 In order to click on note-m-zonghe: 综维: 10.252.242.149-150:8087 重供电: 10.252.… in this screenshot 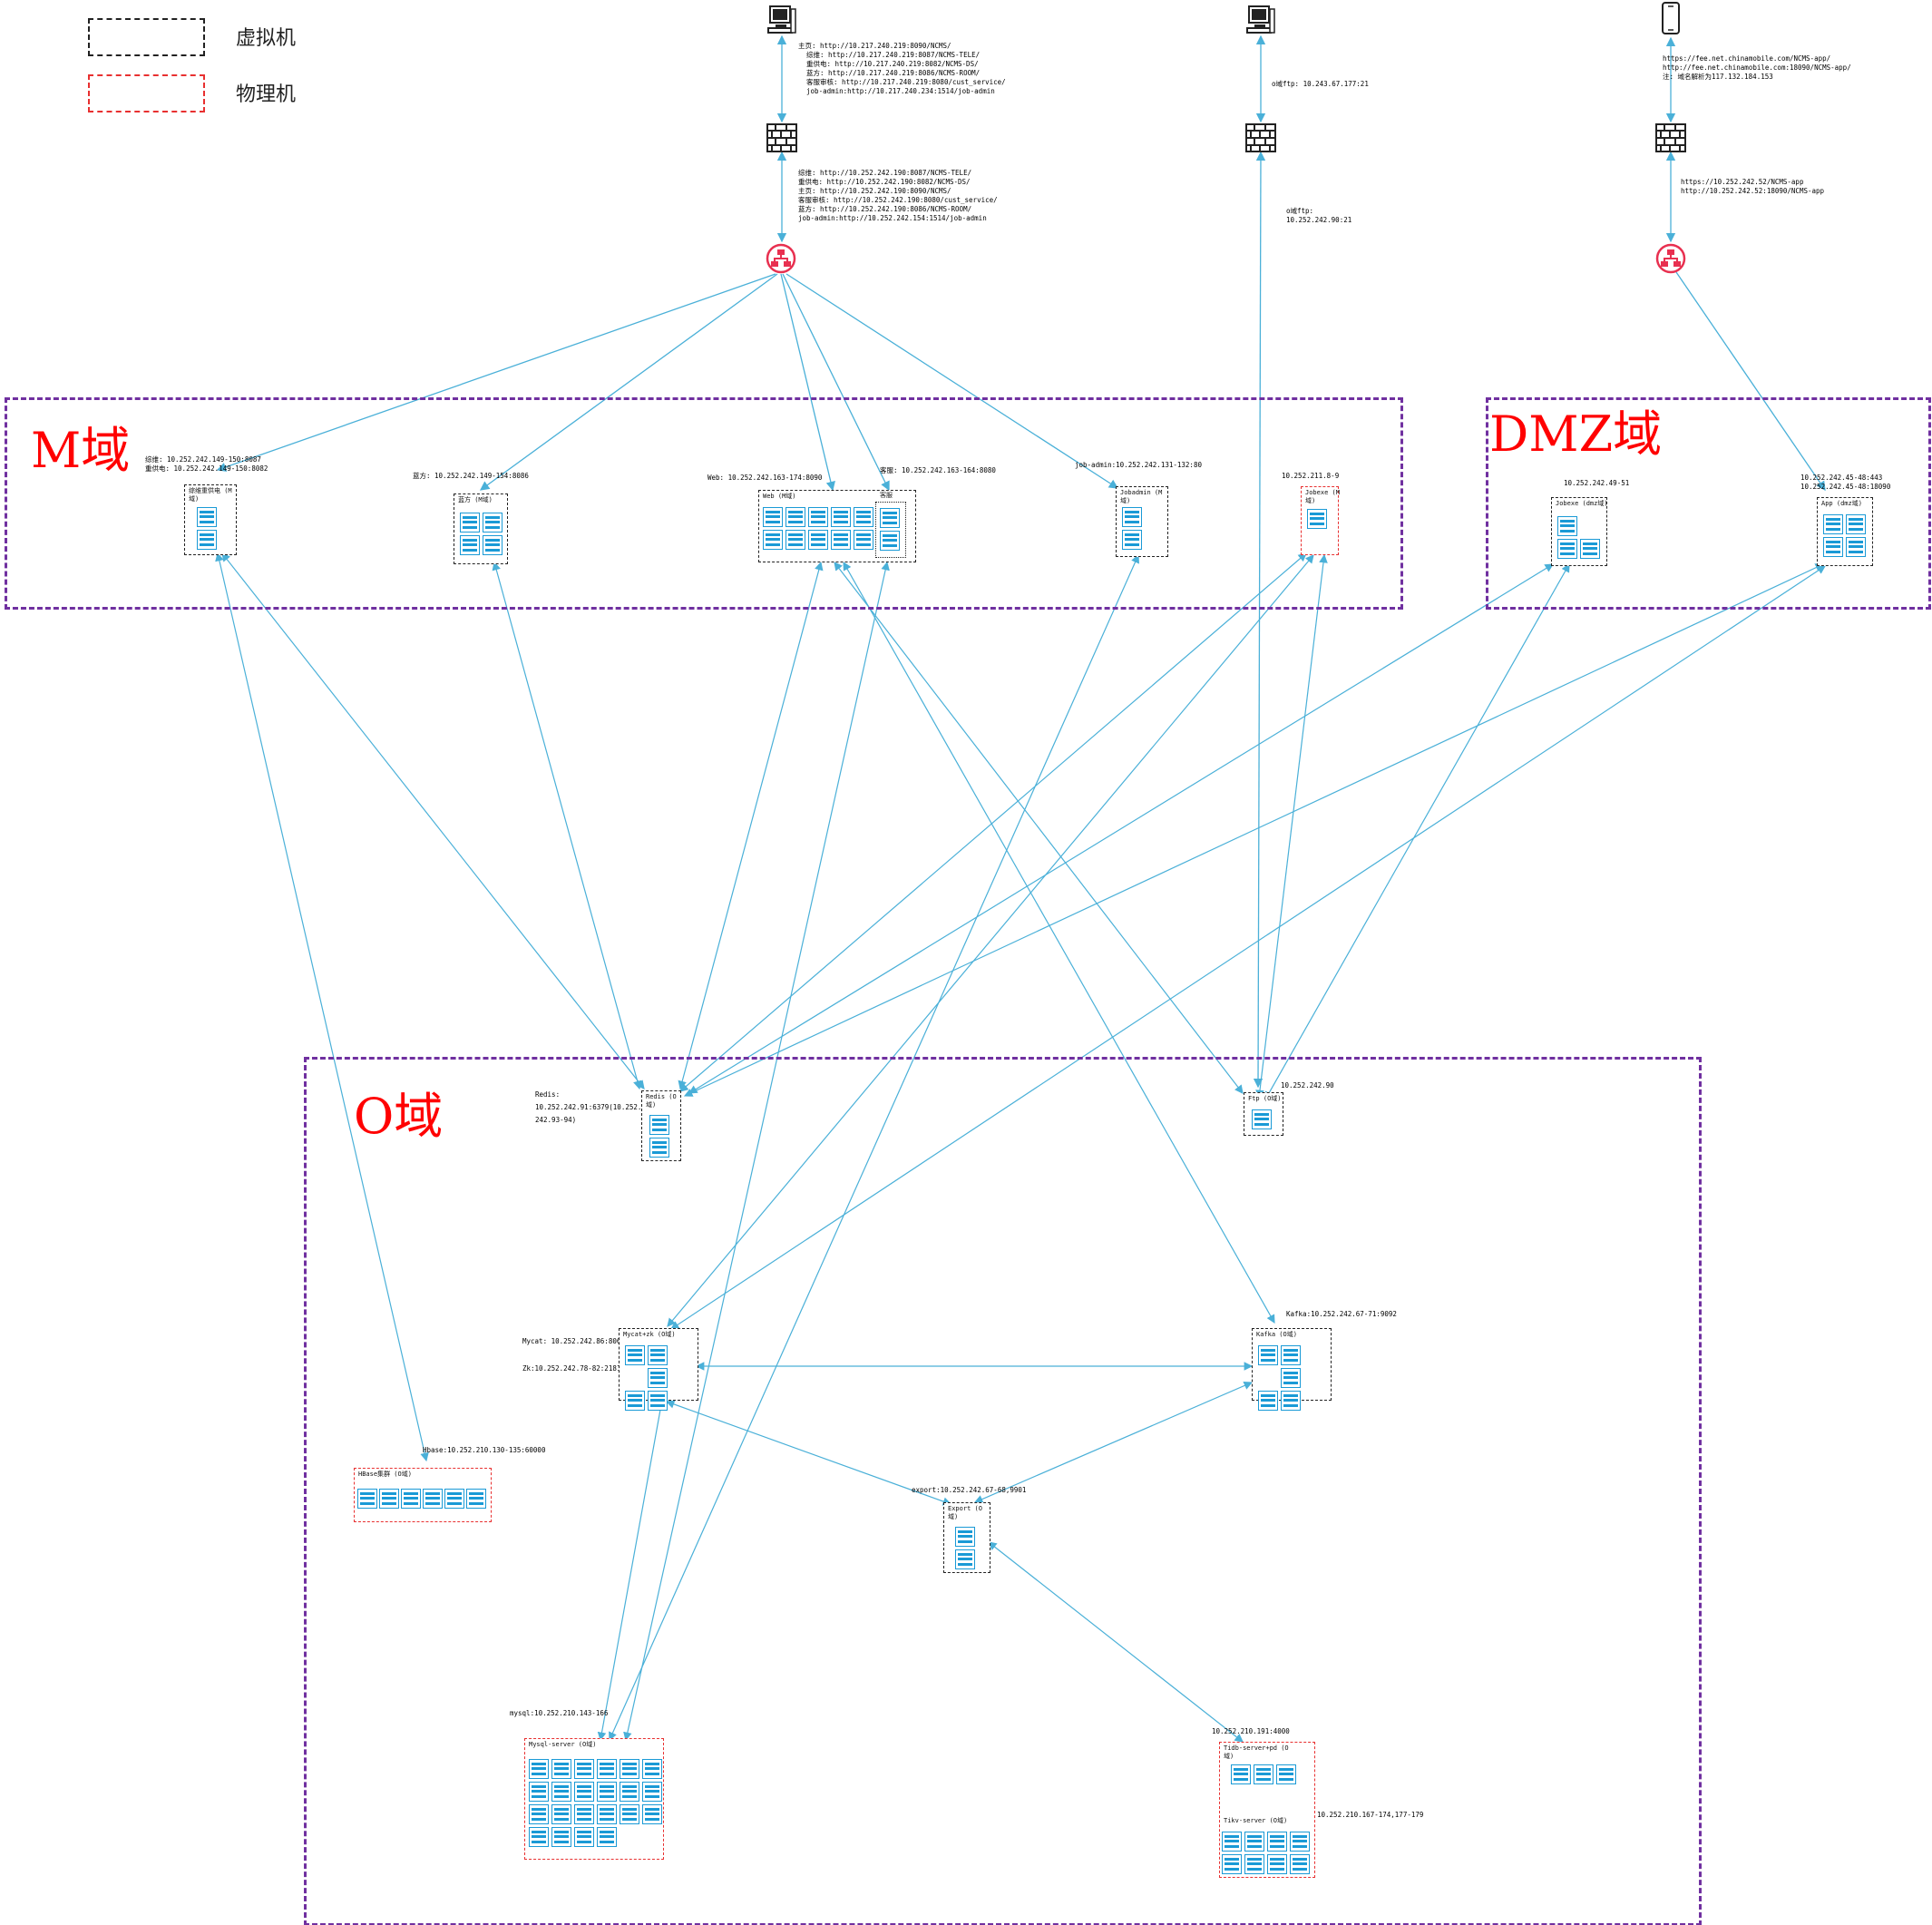, I will do `click(206, 464)`.